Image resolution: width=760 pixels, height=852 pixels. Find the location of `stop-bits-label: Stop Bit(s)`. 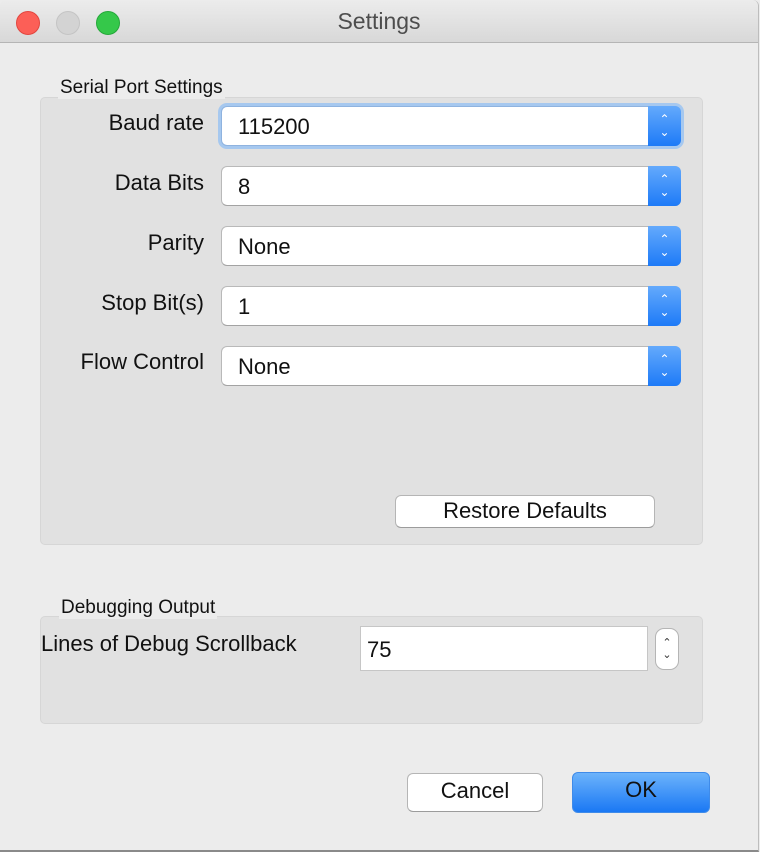

stop-bits-label: Stop Bit(s) is located at coordinates (152, 302).